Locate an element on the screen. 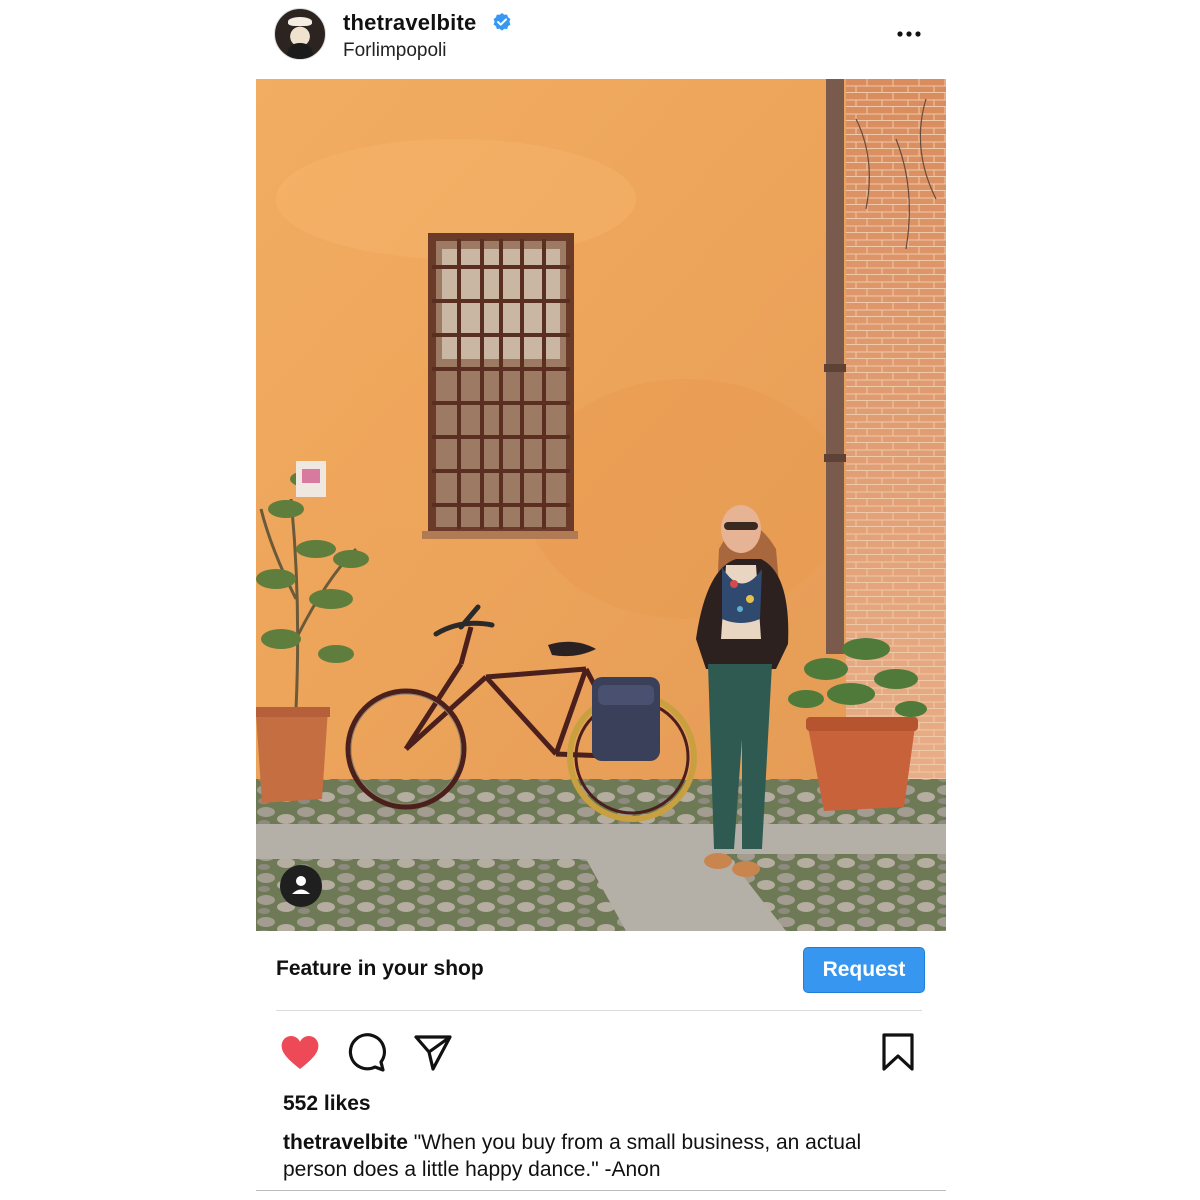 The image size is (1200, 1200). share-icon is located at coordinates (433, 1052).